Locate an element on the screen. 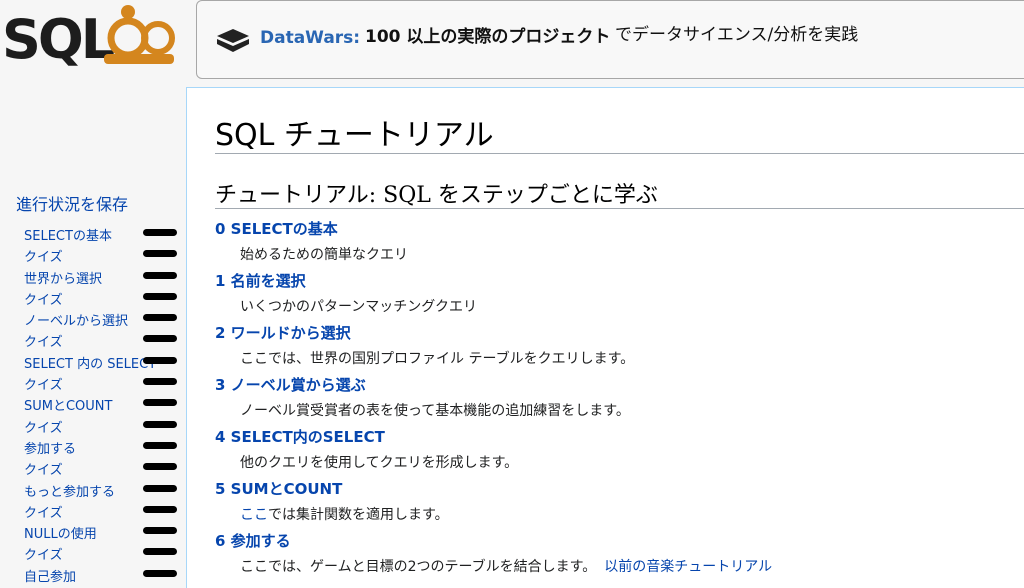 Image resolution: width=1024 pixels, height=588 pixels. lesson-title-link: 1 名前を選択 is located at coordinates (260, 280).